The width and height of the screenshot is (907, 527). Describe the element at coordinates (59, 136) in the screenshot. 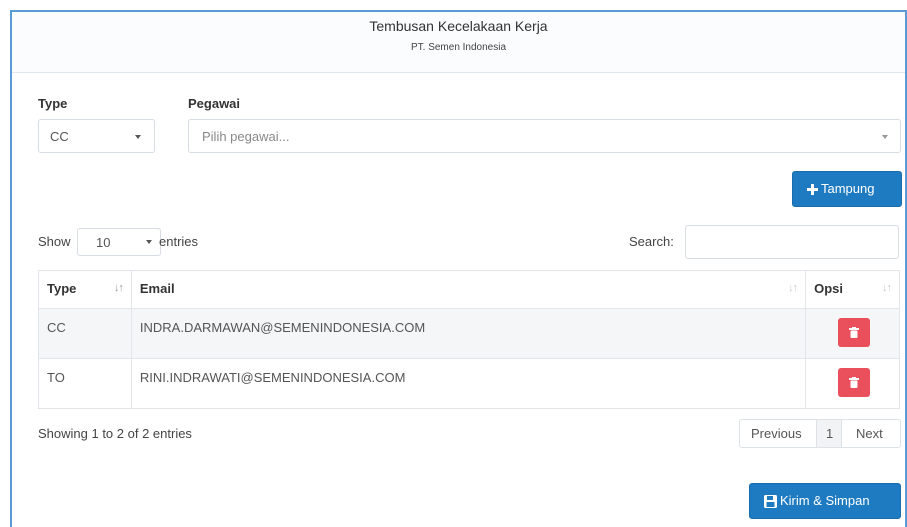

I see `type-select-value: CC` at that location.